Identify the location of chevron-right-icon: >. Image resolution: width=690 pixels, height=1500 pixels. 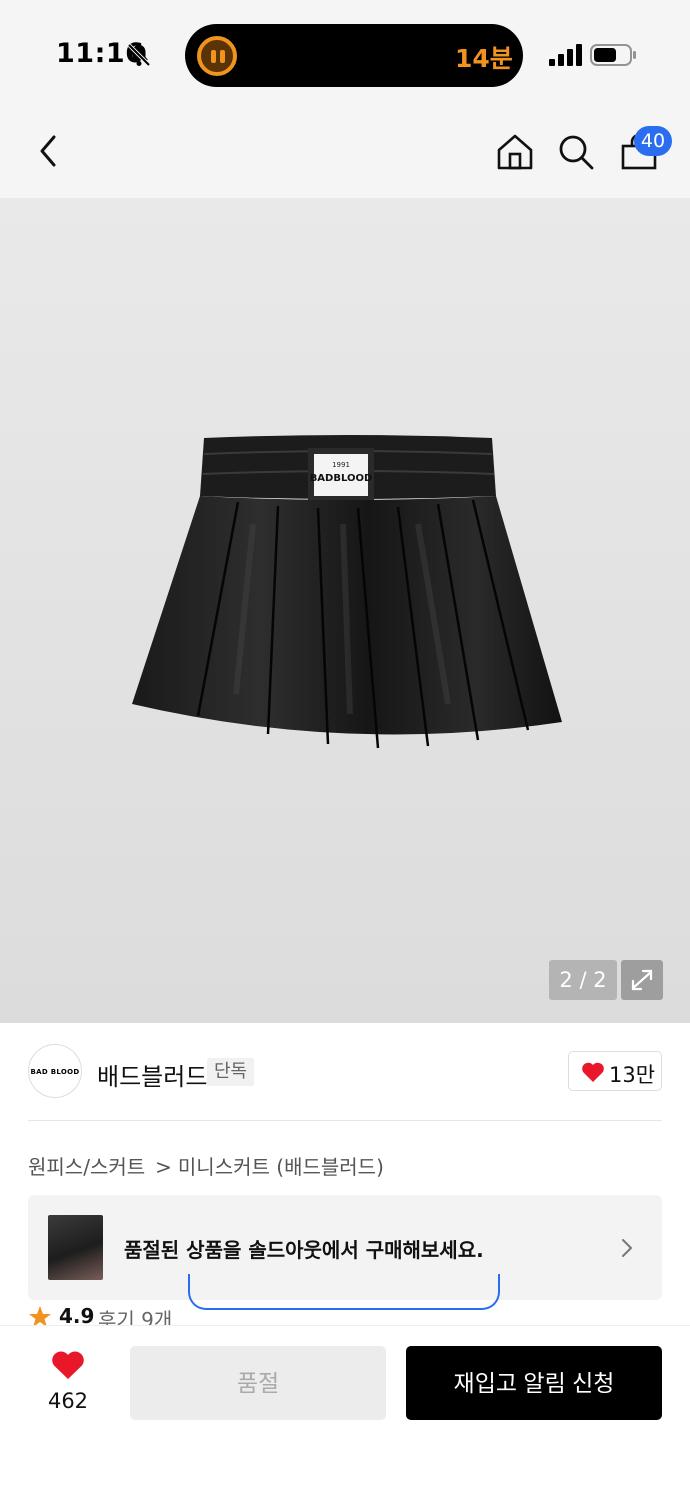
(163, 1167).